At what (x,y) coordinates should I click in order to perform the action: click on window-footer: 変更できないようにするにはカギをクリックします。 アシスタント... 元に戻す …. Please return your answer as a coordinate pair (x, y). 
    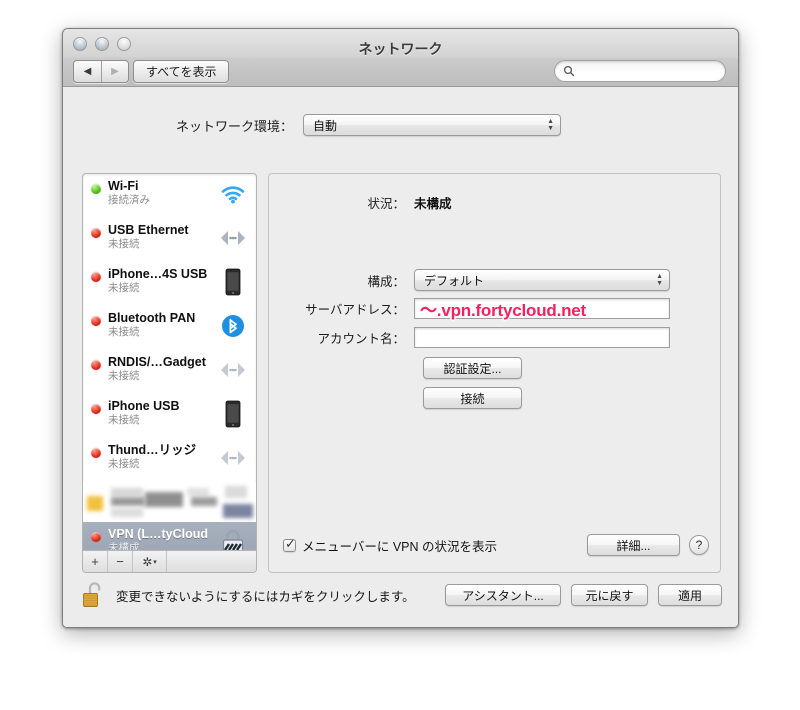
    Looking at the image, I should click on (400, 595).